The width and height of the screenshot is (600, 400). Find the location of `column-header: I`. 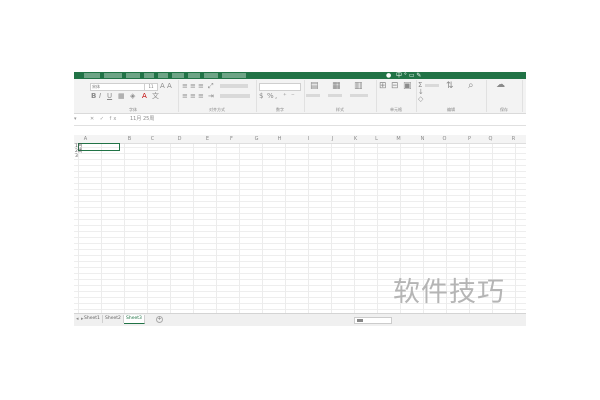

column-header: I is located at coordinates (308, 139).